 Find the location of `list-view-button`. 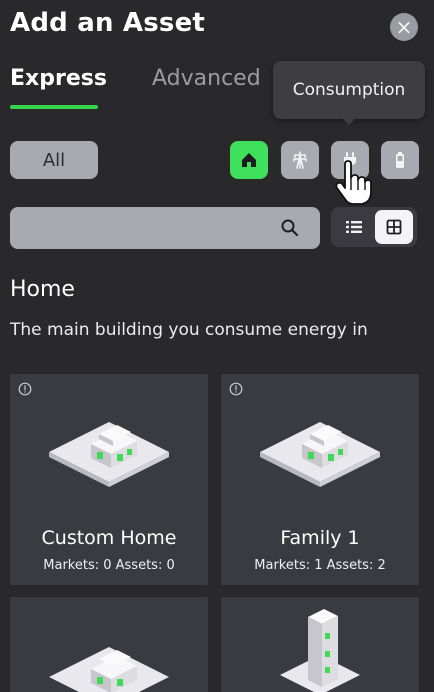

list-view-button is located at coordinates (354, 227).